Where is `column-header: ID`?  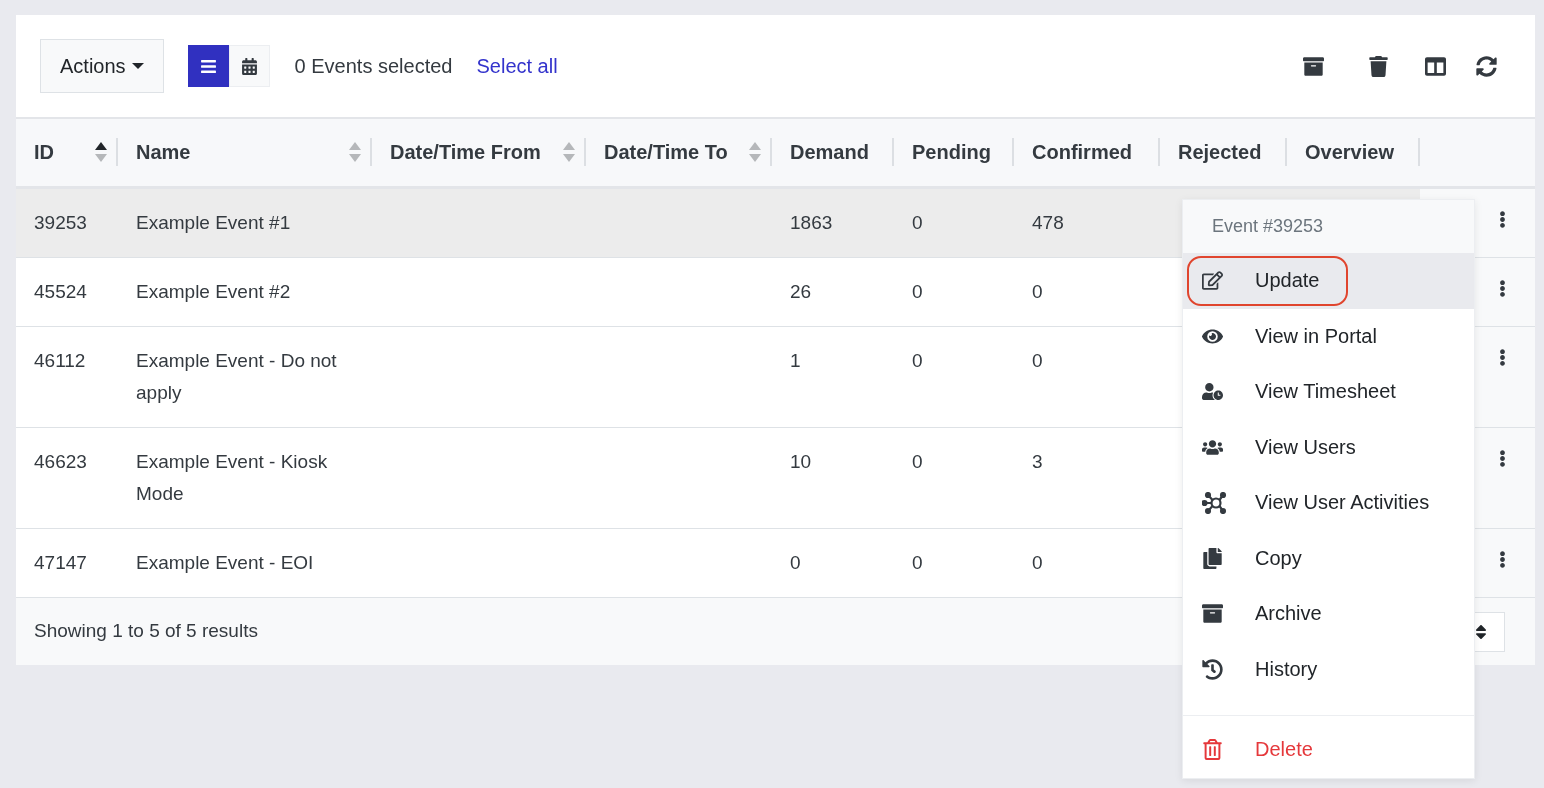
column-header: ID is located at coordinates (44, 152).